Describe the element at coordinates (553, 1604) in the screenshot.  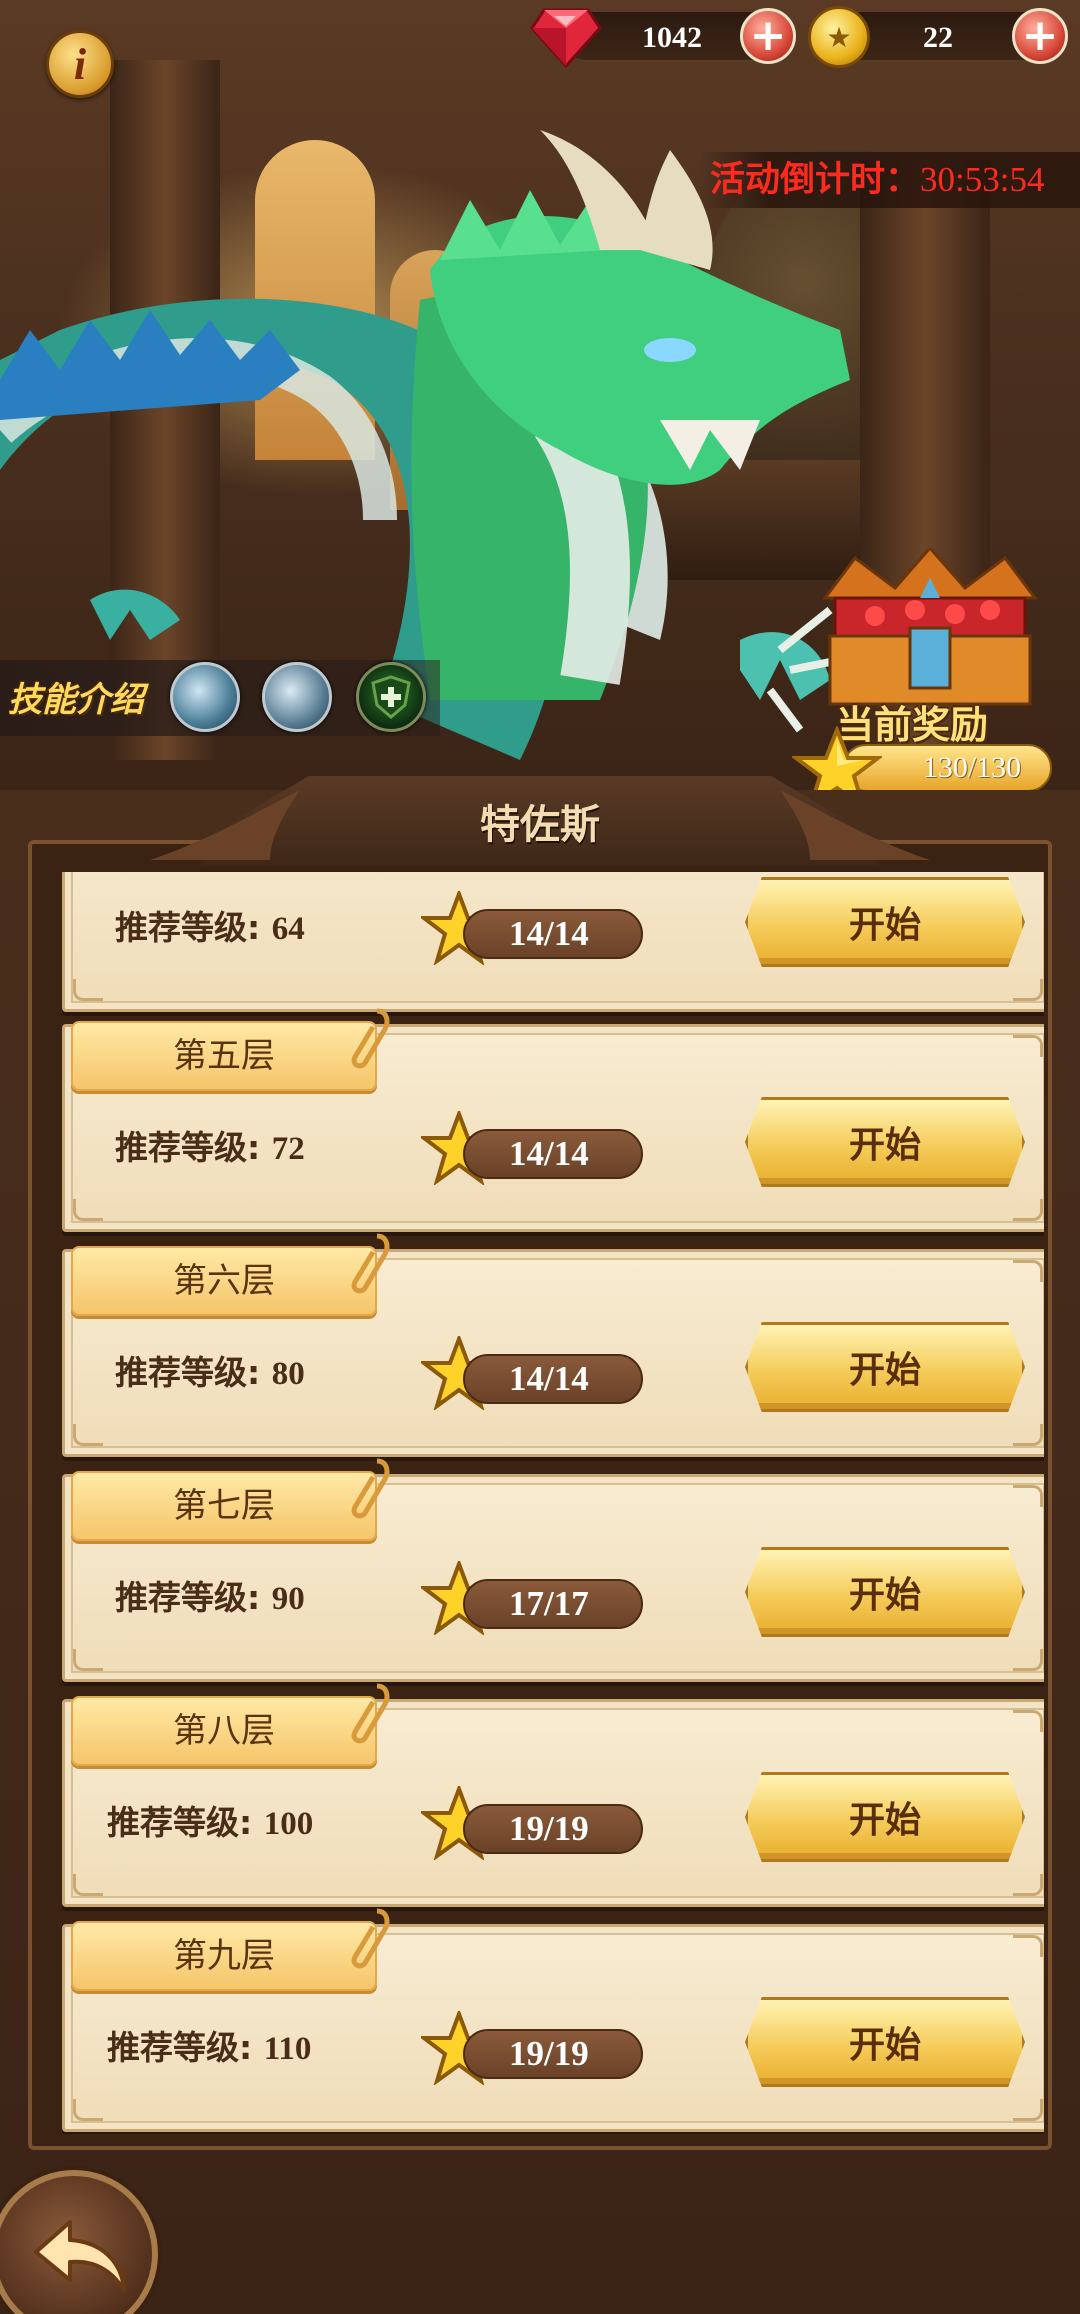
I see `star-progress: 17/17` at that location.